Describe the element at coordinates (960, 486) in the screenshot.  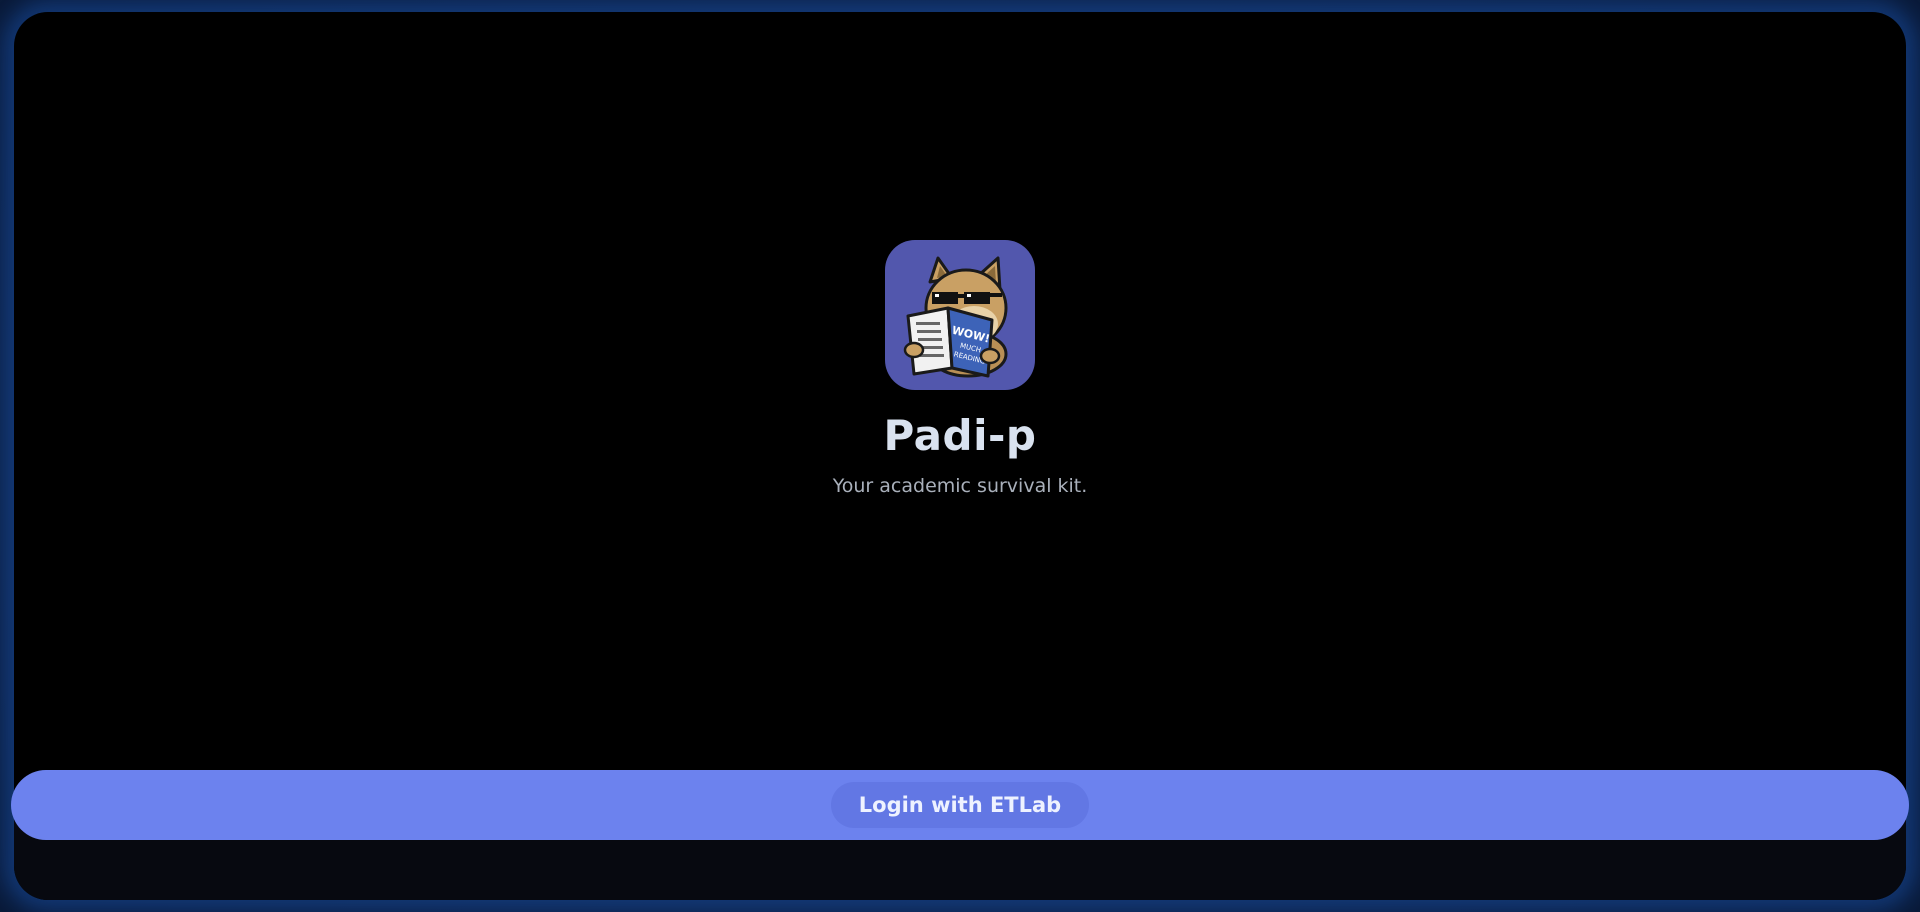
I see `app-tagline: Your academic survival kit.` at that location.